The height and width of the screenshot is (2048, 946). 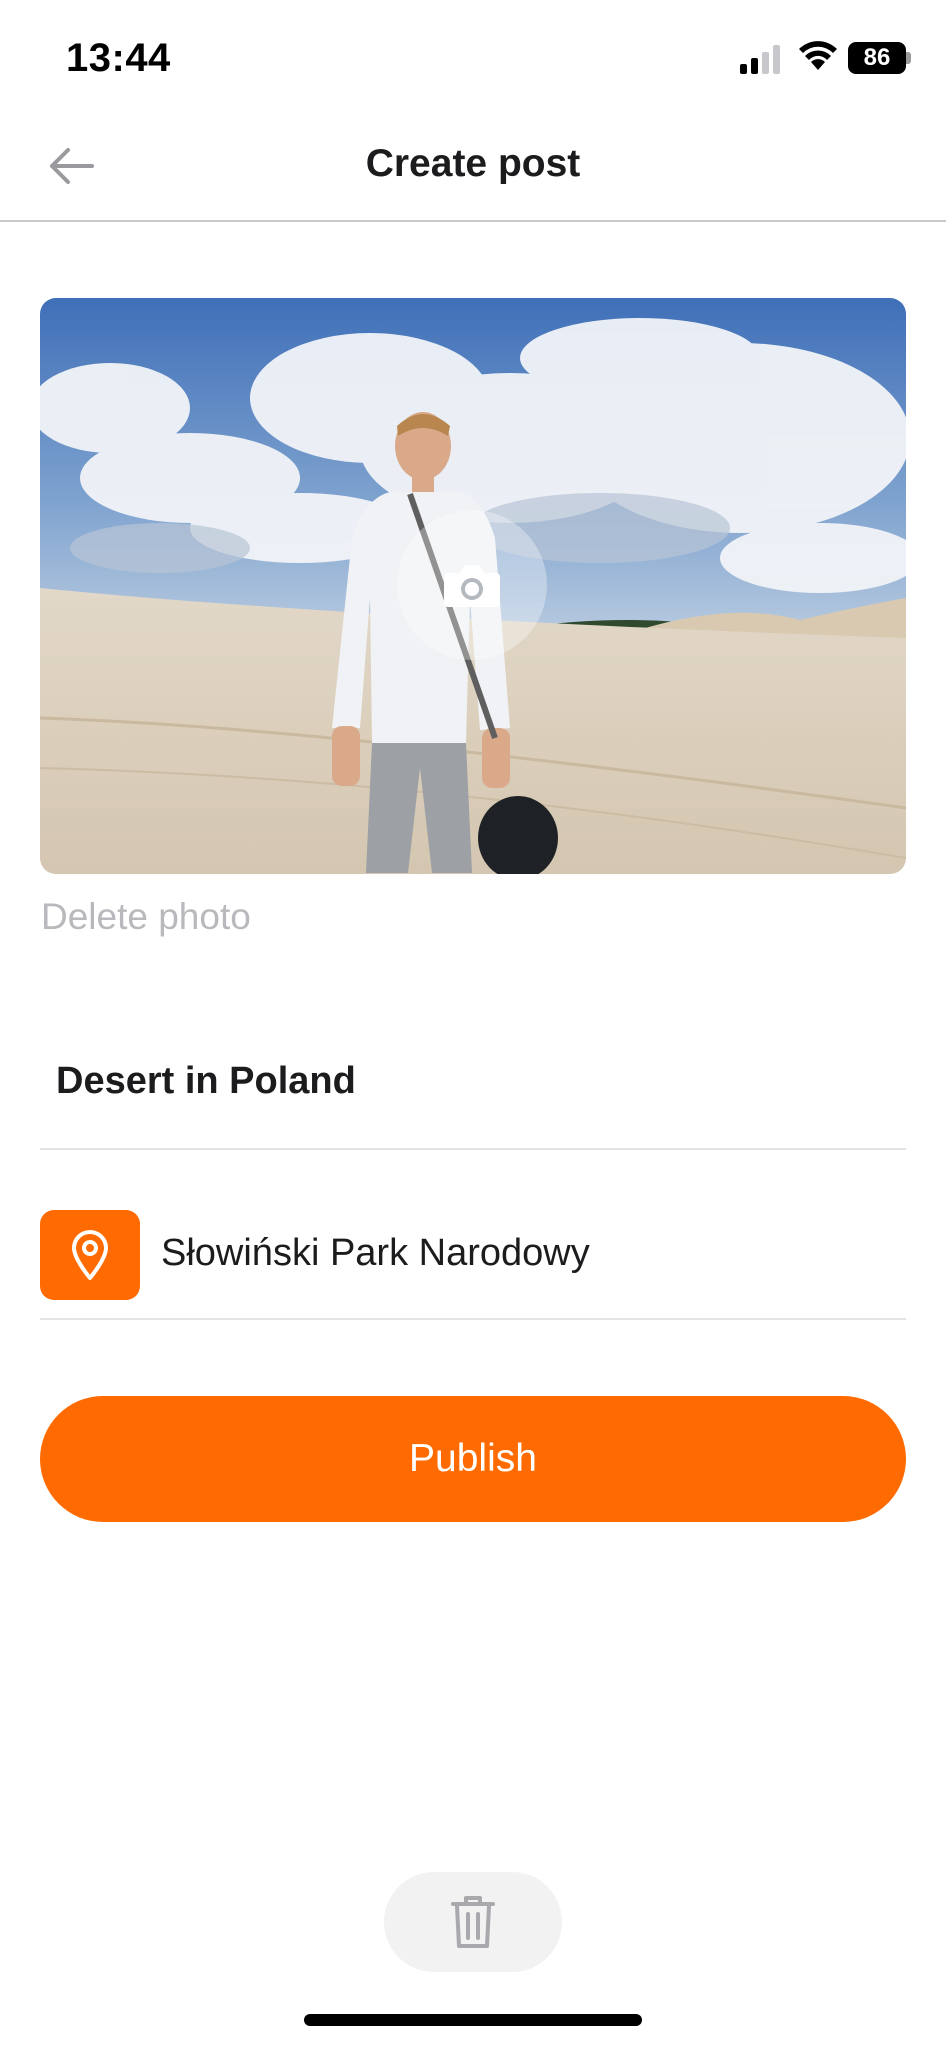 I want to click on location-value: Słowiński Park Narodowy, so click(x=375, y=1253).